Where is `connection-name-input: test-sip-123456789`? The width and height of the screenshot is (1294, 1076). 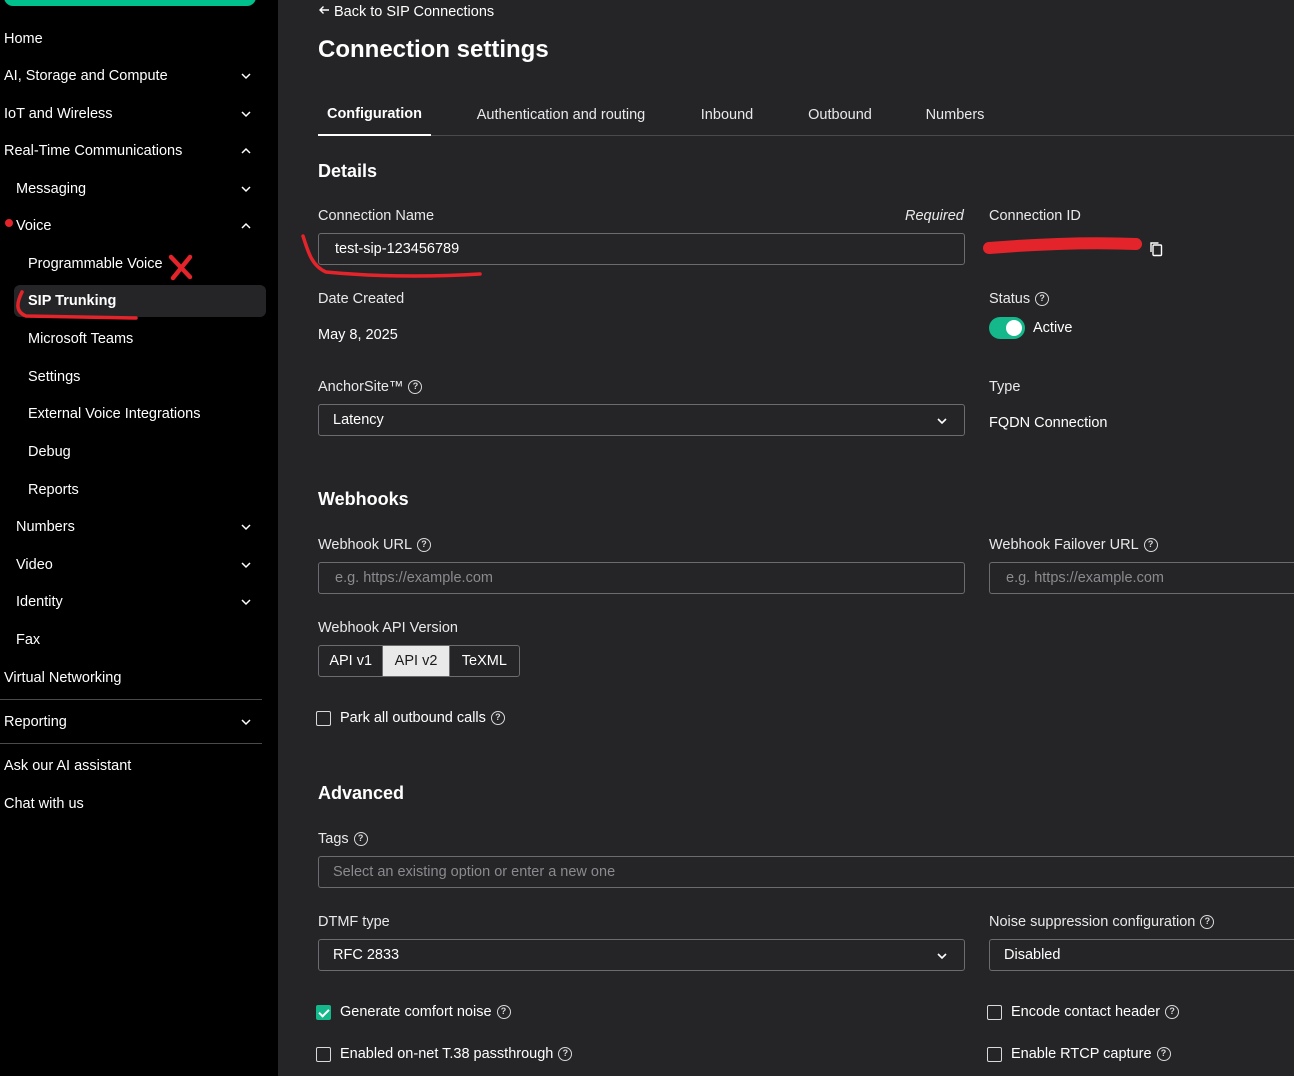 connection-name-input: test-sip-123456789 is located at coordinates (641, 249).